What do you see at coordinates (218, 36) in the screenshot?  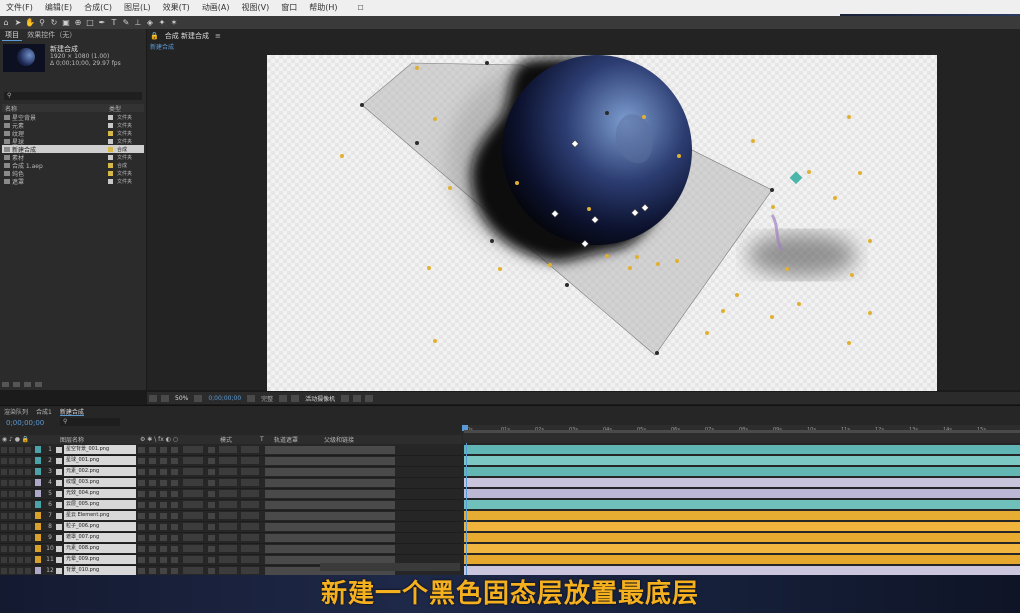 I see `menu-icon: ≡` at bounding box center [218, 36].